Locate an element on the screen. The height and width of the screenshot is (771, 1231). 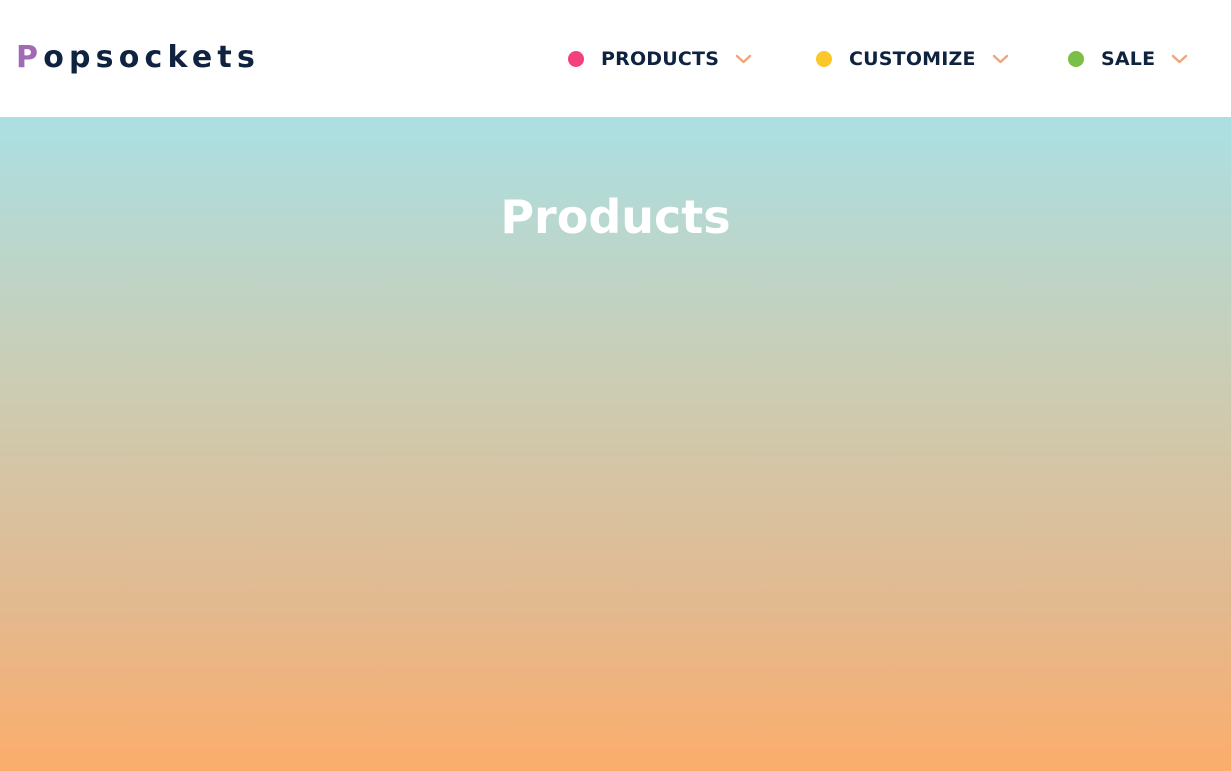
sale-dot-icon is located at coordinates (1076, 59).